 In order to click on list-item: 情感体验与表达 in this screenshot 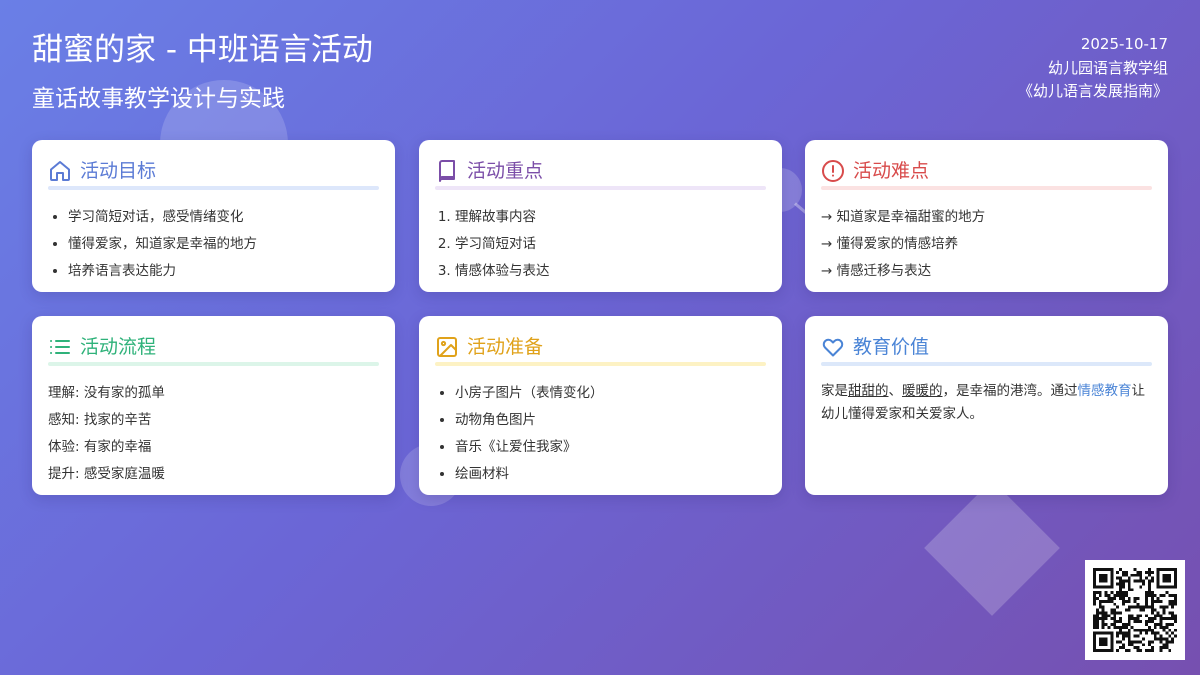, I will do `click(610, 271)`.